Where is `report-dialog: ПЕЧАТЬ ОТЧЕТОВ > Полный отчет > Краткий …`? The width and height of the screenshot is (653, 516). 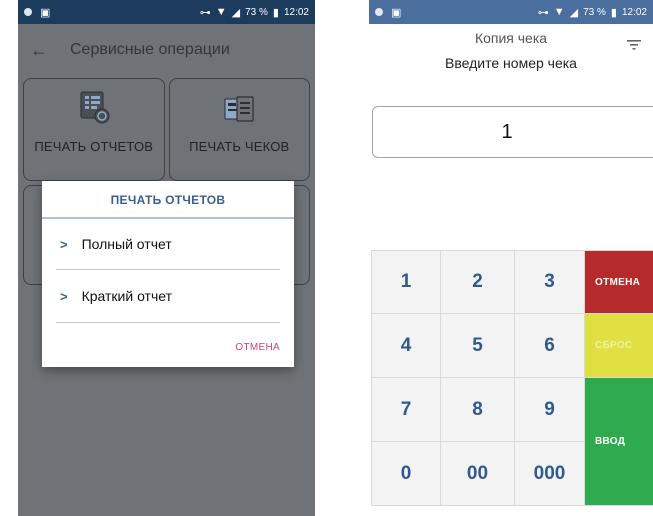 report-dialog: ПЕЧАТЬ ОТЧЕТОВ > Полный отчет > Краткий … is located at coordinates (168, 274).